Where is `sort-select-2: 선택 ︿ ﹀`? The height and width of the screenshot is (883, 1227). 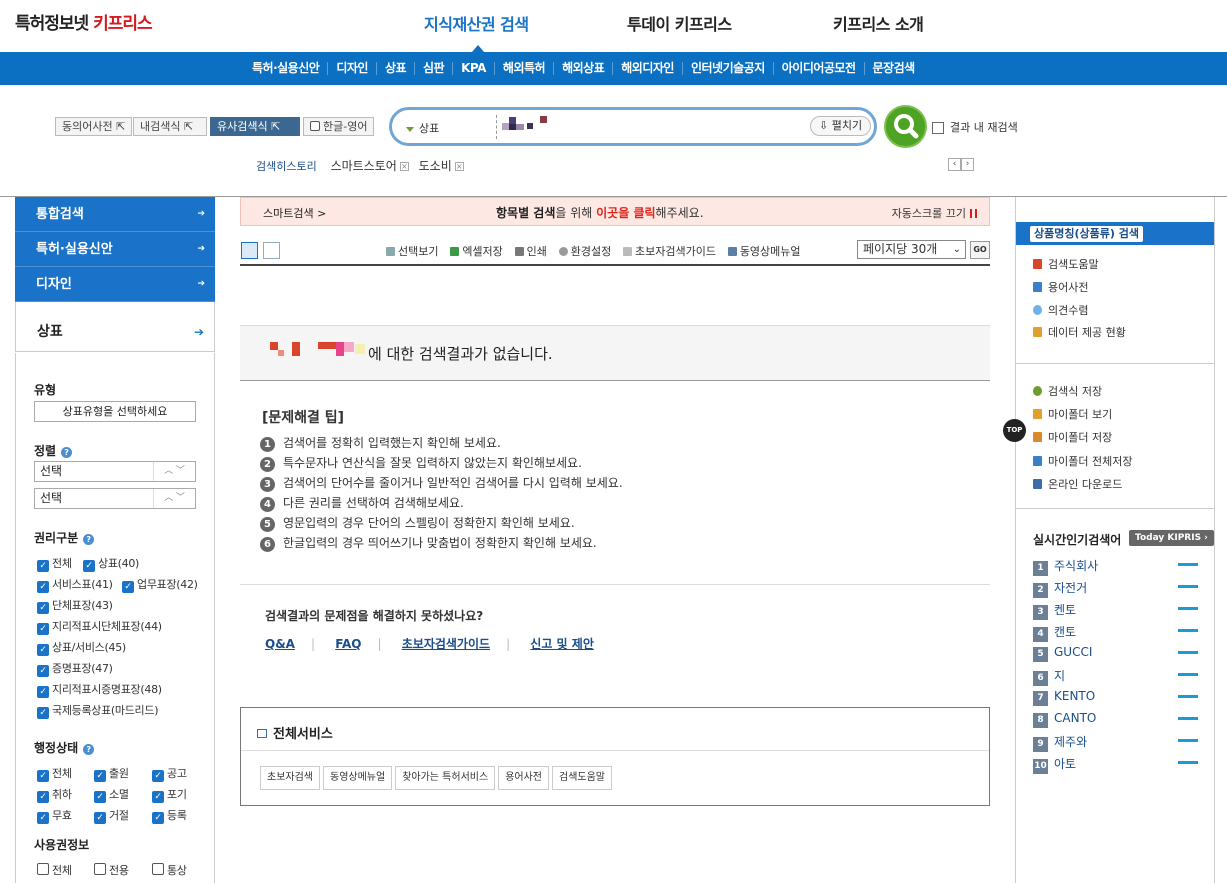 sort-select-2: 선택 ︿ ﹀ is located at coordinates (115, 498).